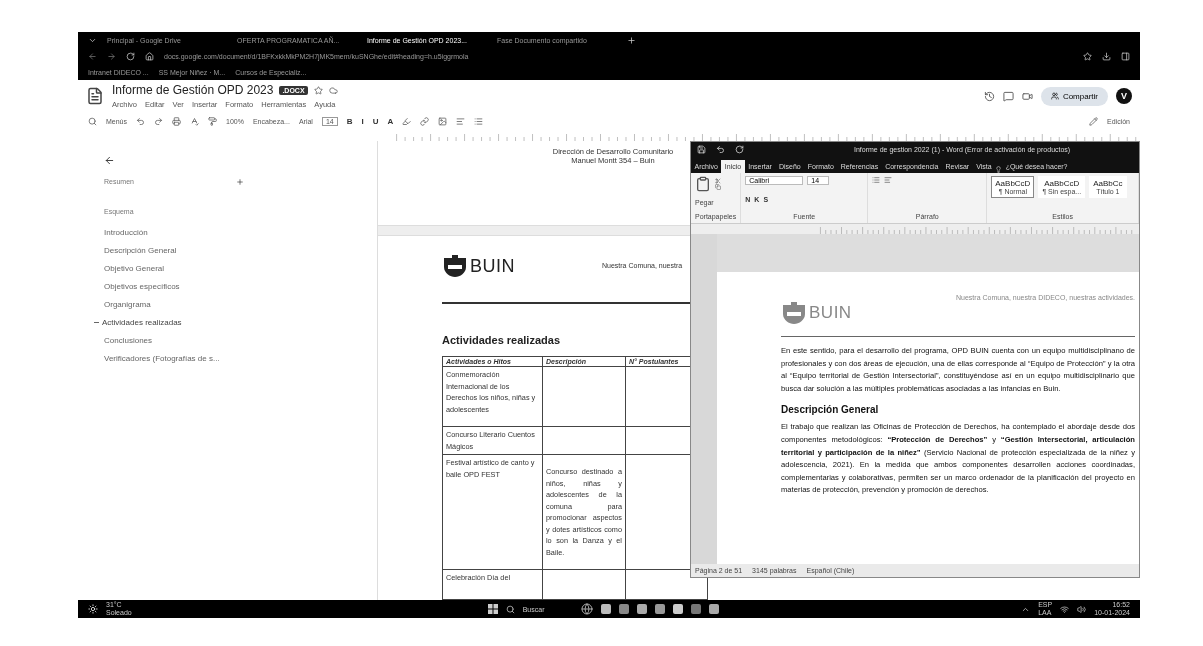 The height and width of the screenshot is (646, 1203). I want to click on section-heading: Descripción General, so click(830, 410).